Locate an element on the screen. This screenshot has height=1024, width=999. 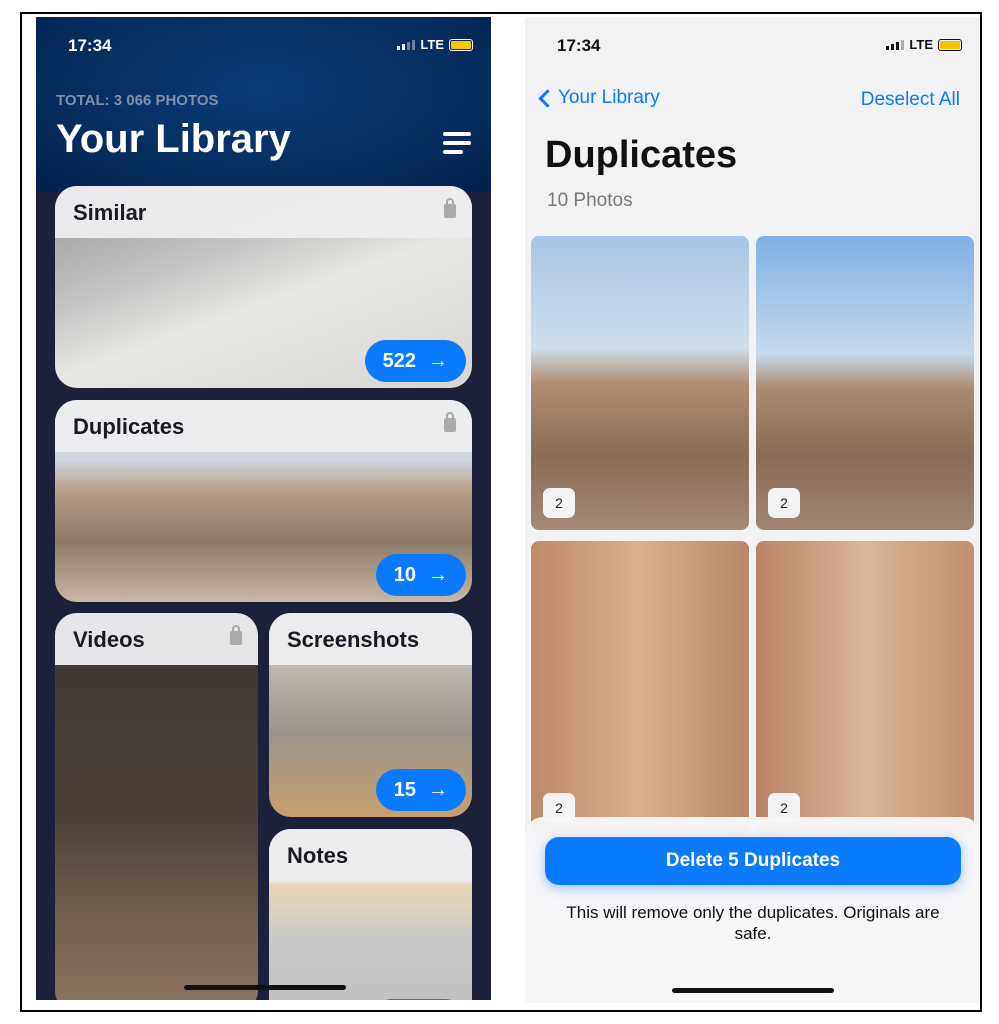
page-title: Duplicates is located at coordinates (641, 155).